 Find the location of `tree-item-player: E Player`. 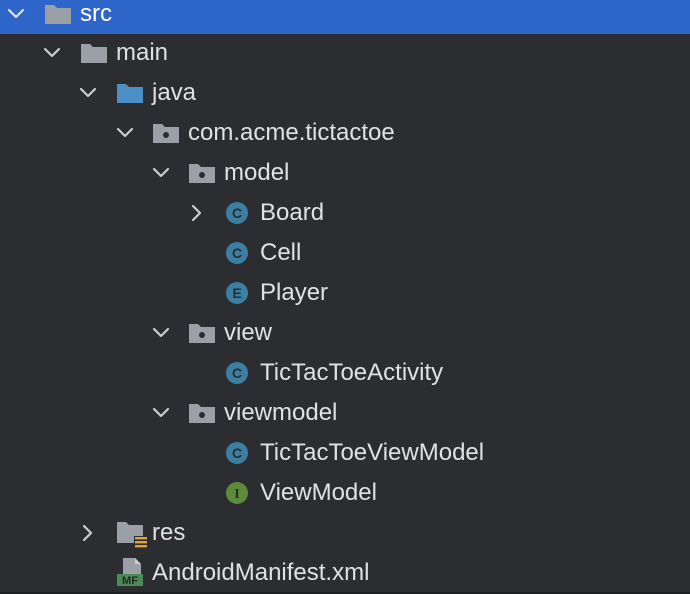

tree-item-player: E Player is located at coordinates (345, 293).